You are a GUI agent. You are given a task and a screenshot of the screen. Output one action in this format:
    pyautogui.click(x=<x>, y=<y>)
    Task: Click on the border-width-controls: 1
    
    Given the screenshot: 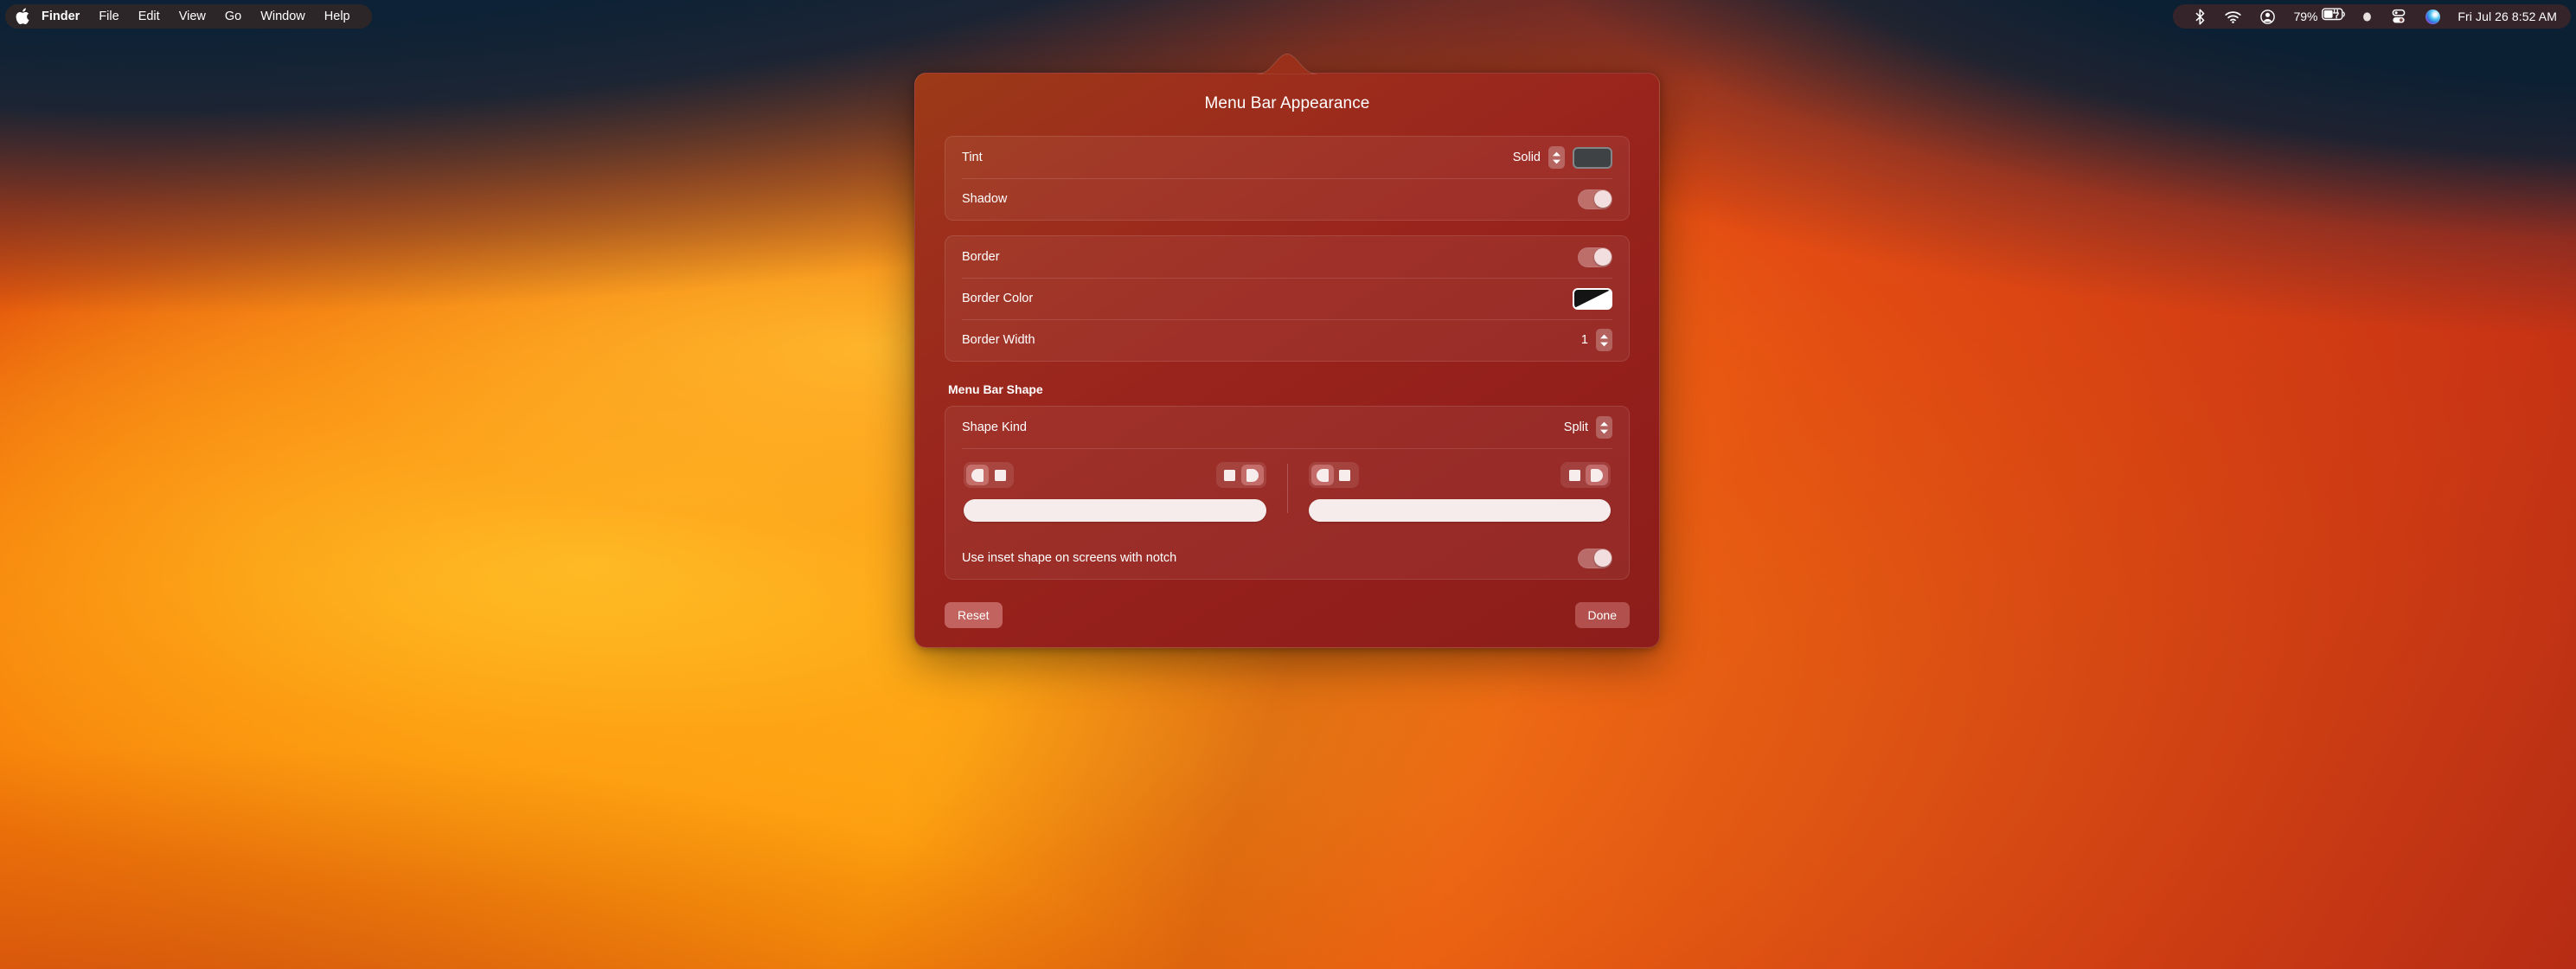 What is the action you would take?
    pyautogui.click(x=1596, y=340)
    